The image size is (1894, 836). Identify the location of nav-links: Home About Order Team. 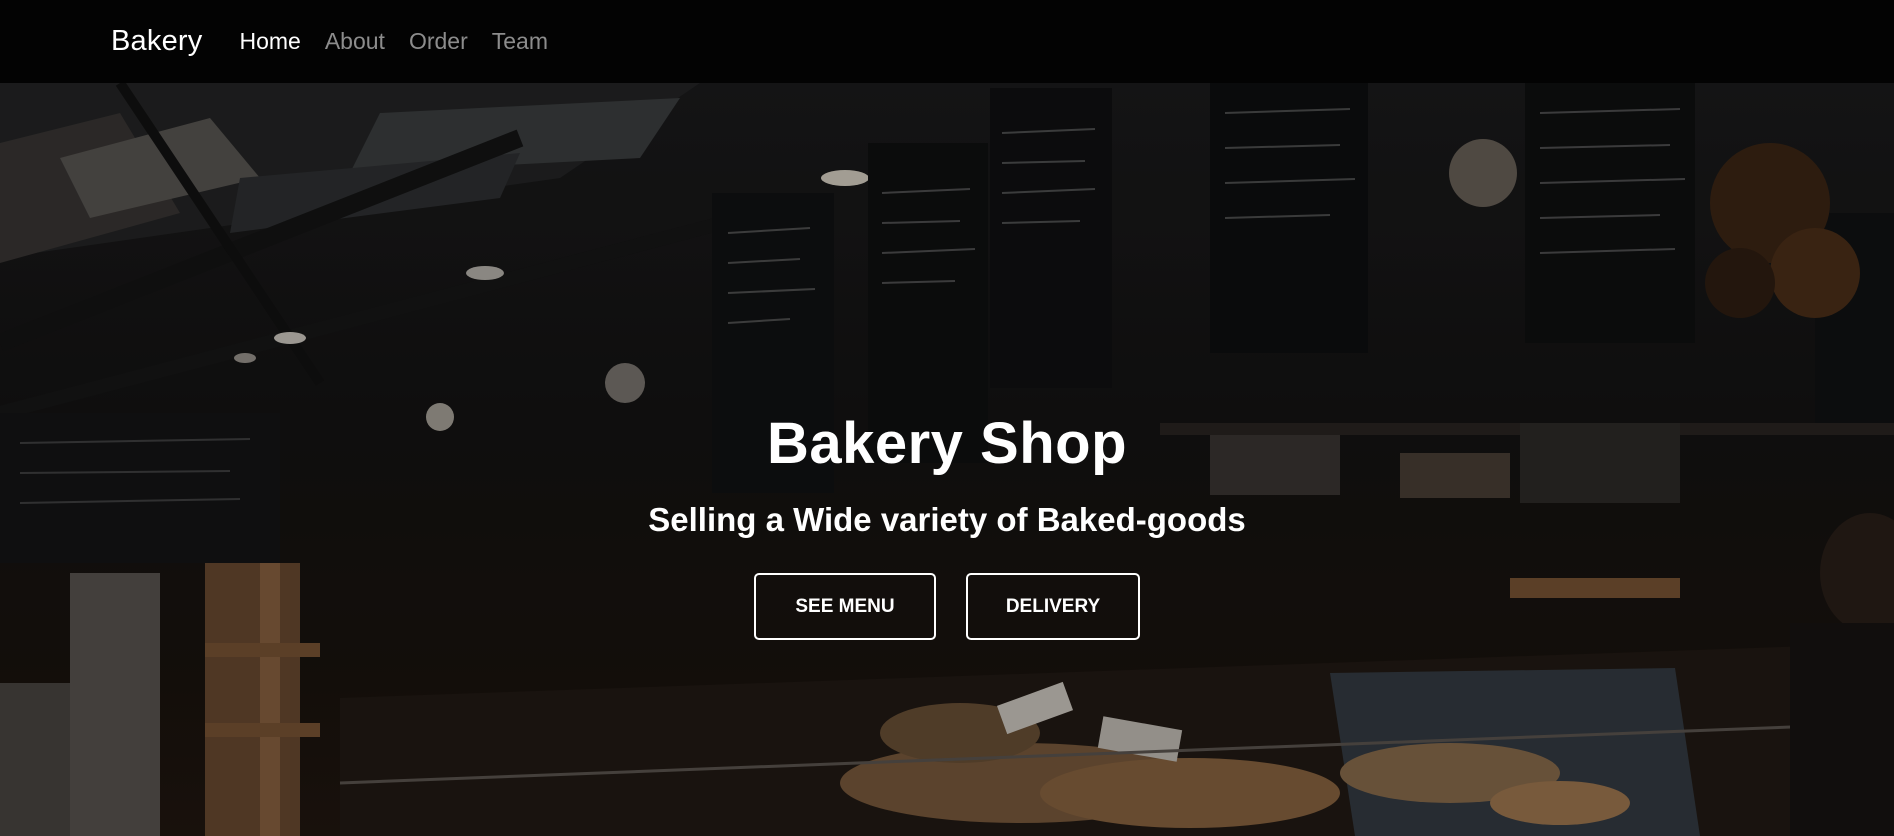
(393, 41).